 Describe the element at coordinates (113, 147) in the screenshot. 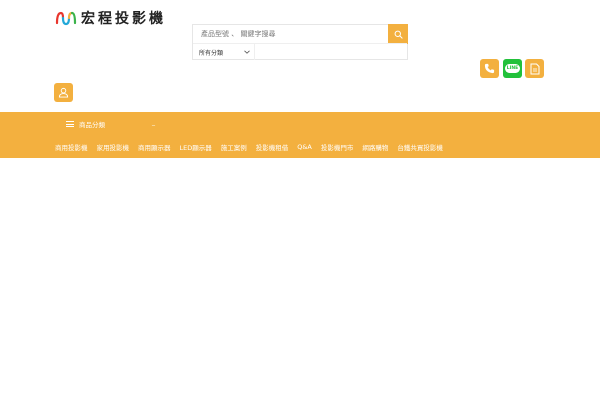

I see `nav-link-home-projector: 家用投影機` at that location.